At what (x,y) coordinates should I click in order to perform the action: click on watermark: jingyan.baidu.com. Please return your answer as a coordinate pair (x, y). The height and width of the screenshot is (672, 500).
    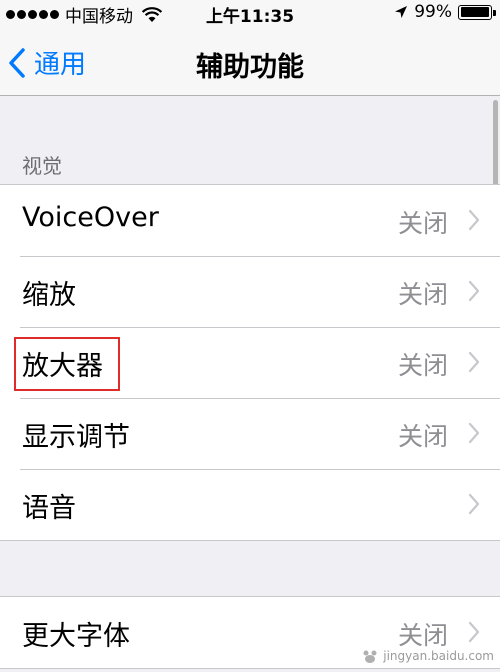
    Looking at the image, I should click on (427, 656).